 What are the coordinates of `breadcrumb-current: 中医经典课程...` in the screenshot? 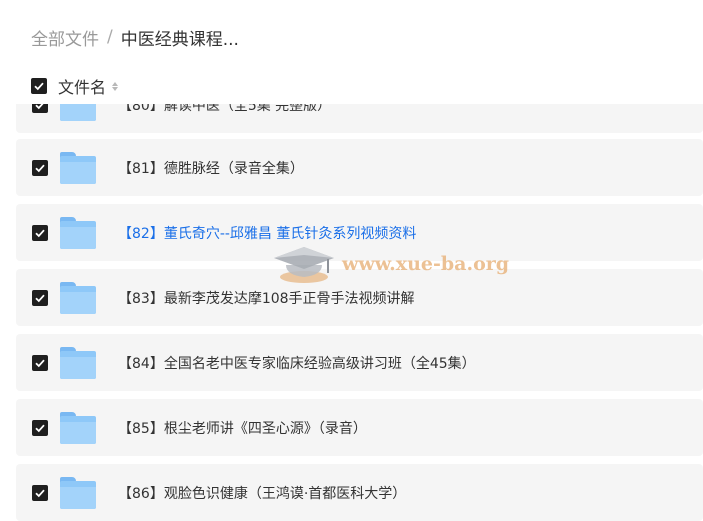 It's located at (179, 39).